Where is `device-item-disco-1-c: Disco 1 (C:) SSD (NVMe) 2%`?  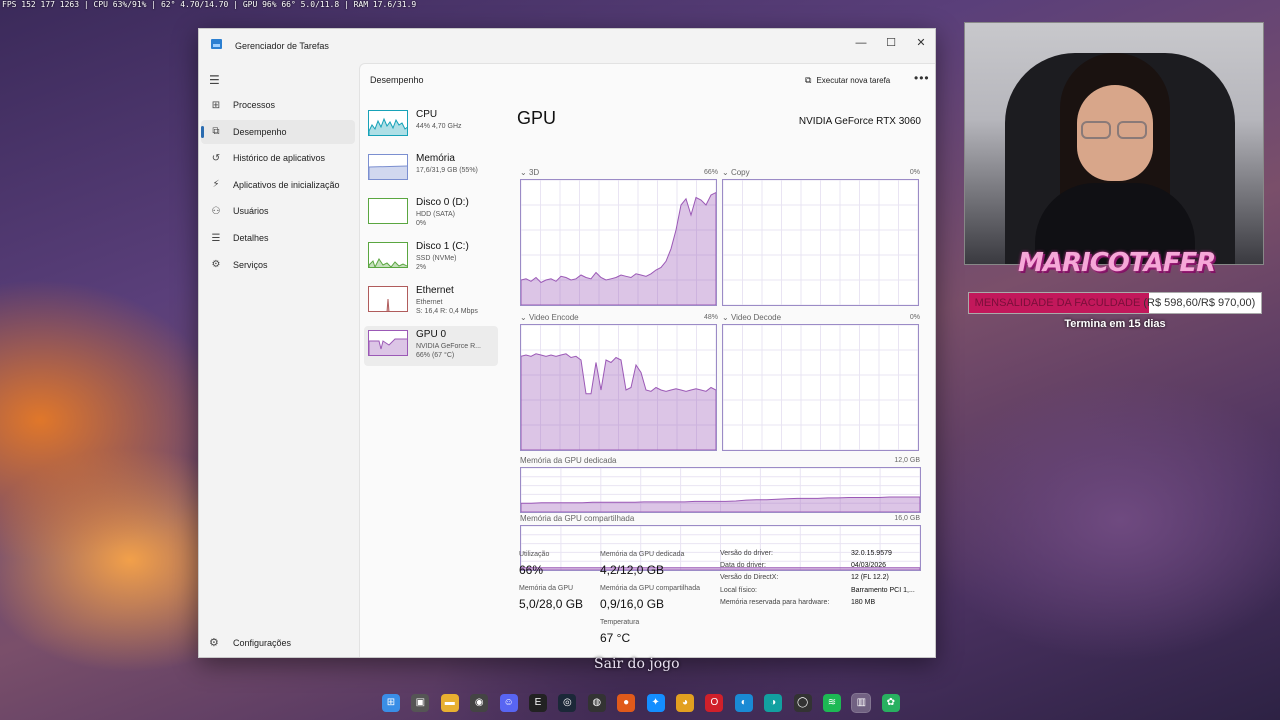
device-item-disco-1-c: Disco 1 (C:) SSD (NVMe) 2% is located at coordinates (431, 258).